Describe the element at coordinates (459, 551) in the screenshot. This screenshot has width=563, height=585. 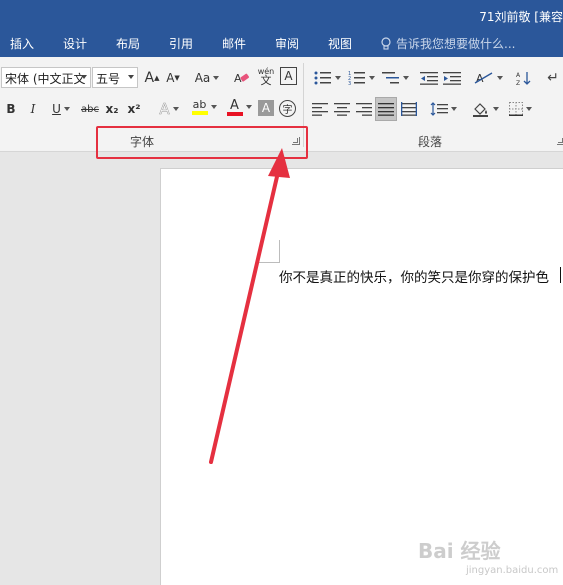
I see `watermark-logo: Bai 经验` at that location.